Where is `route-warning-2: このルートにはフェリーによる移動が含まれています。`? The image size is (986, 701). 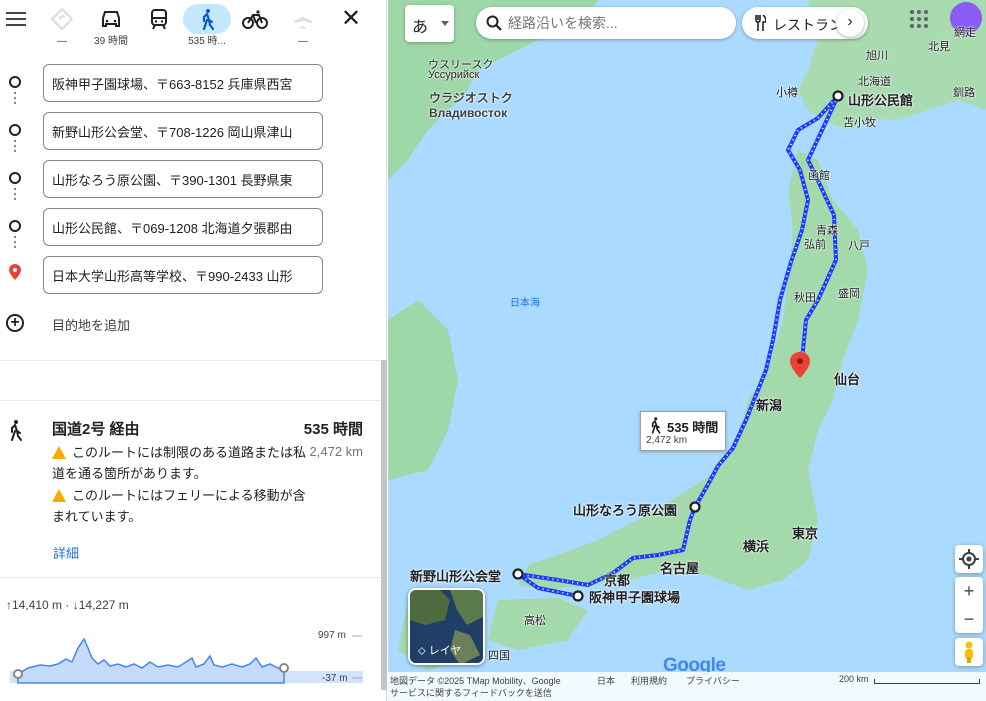
route-warning-2: このルートにはフェリーによる移動が含まれています。 is located at coordinates (182, 506).